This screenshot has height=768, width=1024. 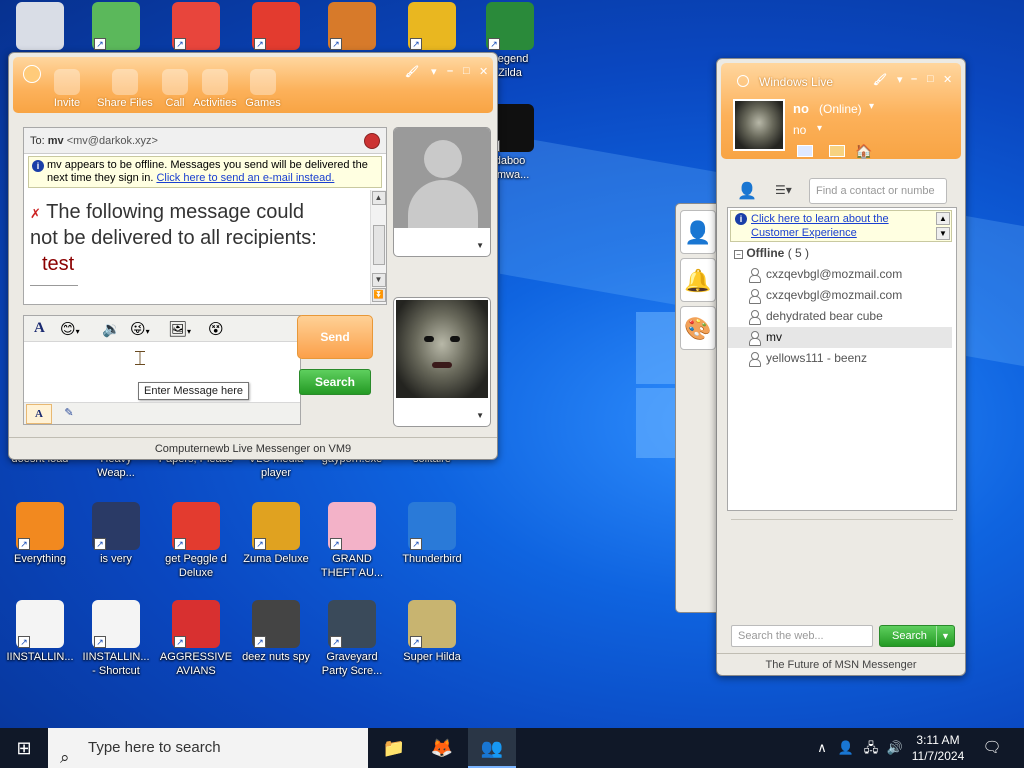 What do you see at coordinates (56, 141) in the screenshot?
I see `to-name: mv` at bounding box center [56, 141].